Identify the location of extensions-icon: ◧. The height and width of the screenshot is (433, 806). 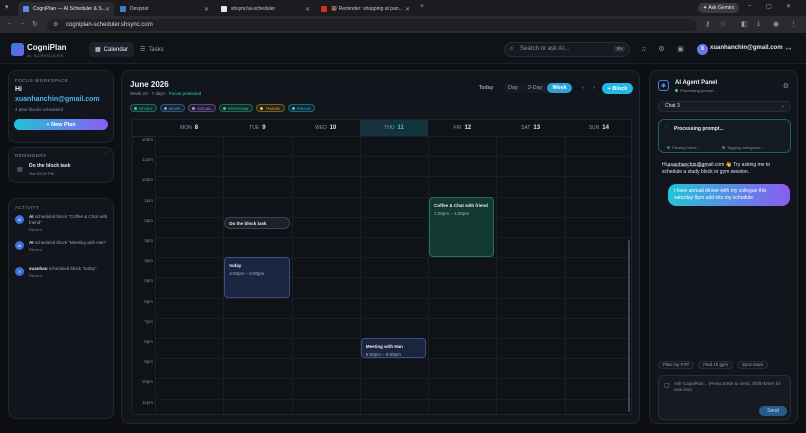
(744, 24).